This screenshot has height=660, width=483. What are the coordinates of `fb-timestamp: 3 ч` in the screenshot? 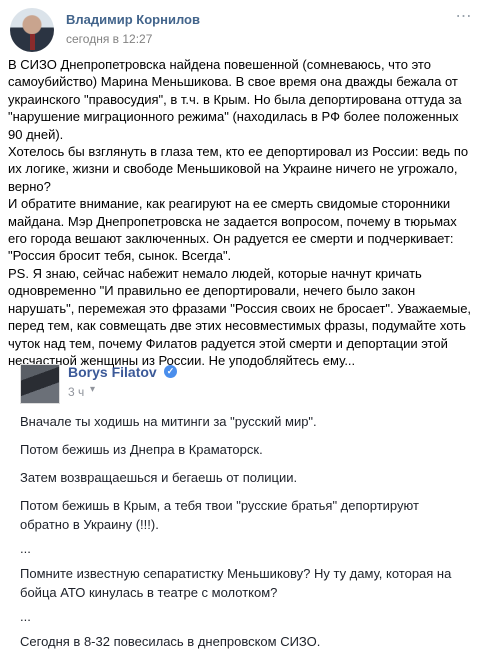 It's located at (76, 392).